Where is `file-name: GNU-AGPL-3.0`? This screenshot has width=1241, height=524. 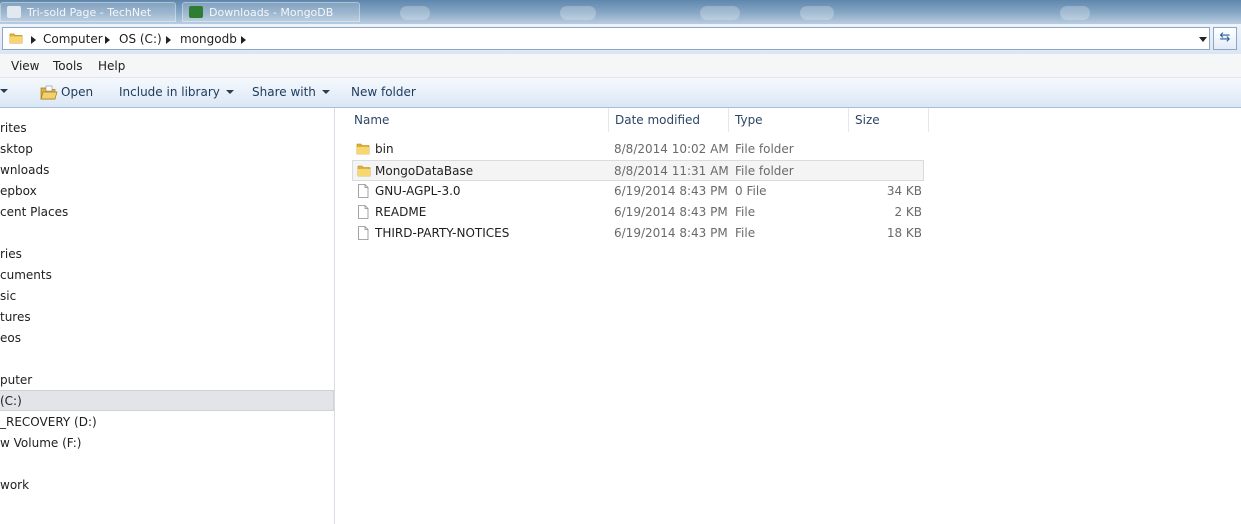
file-name: GNU-AGPL-3.0 is located at coordinates (418, 191).